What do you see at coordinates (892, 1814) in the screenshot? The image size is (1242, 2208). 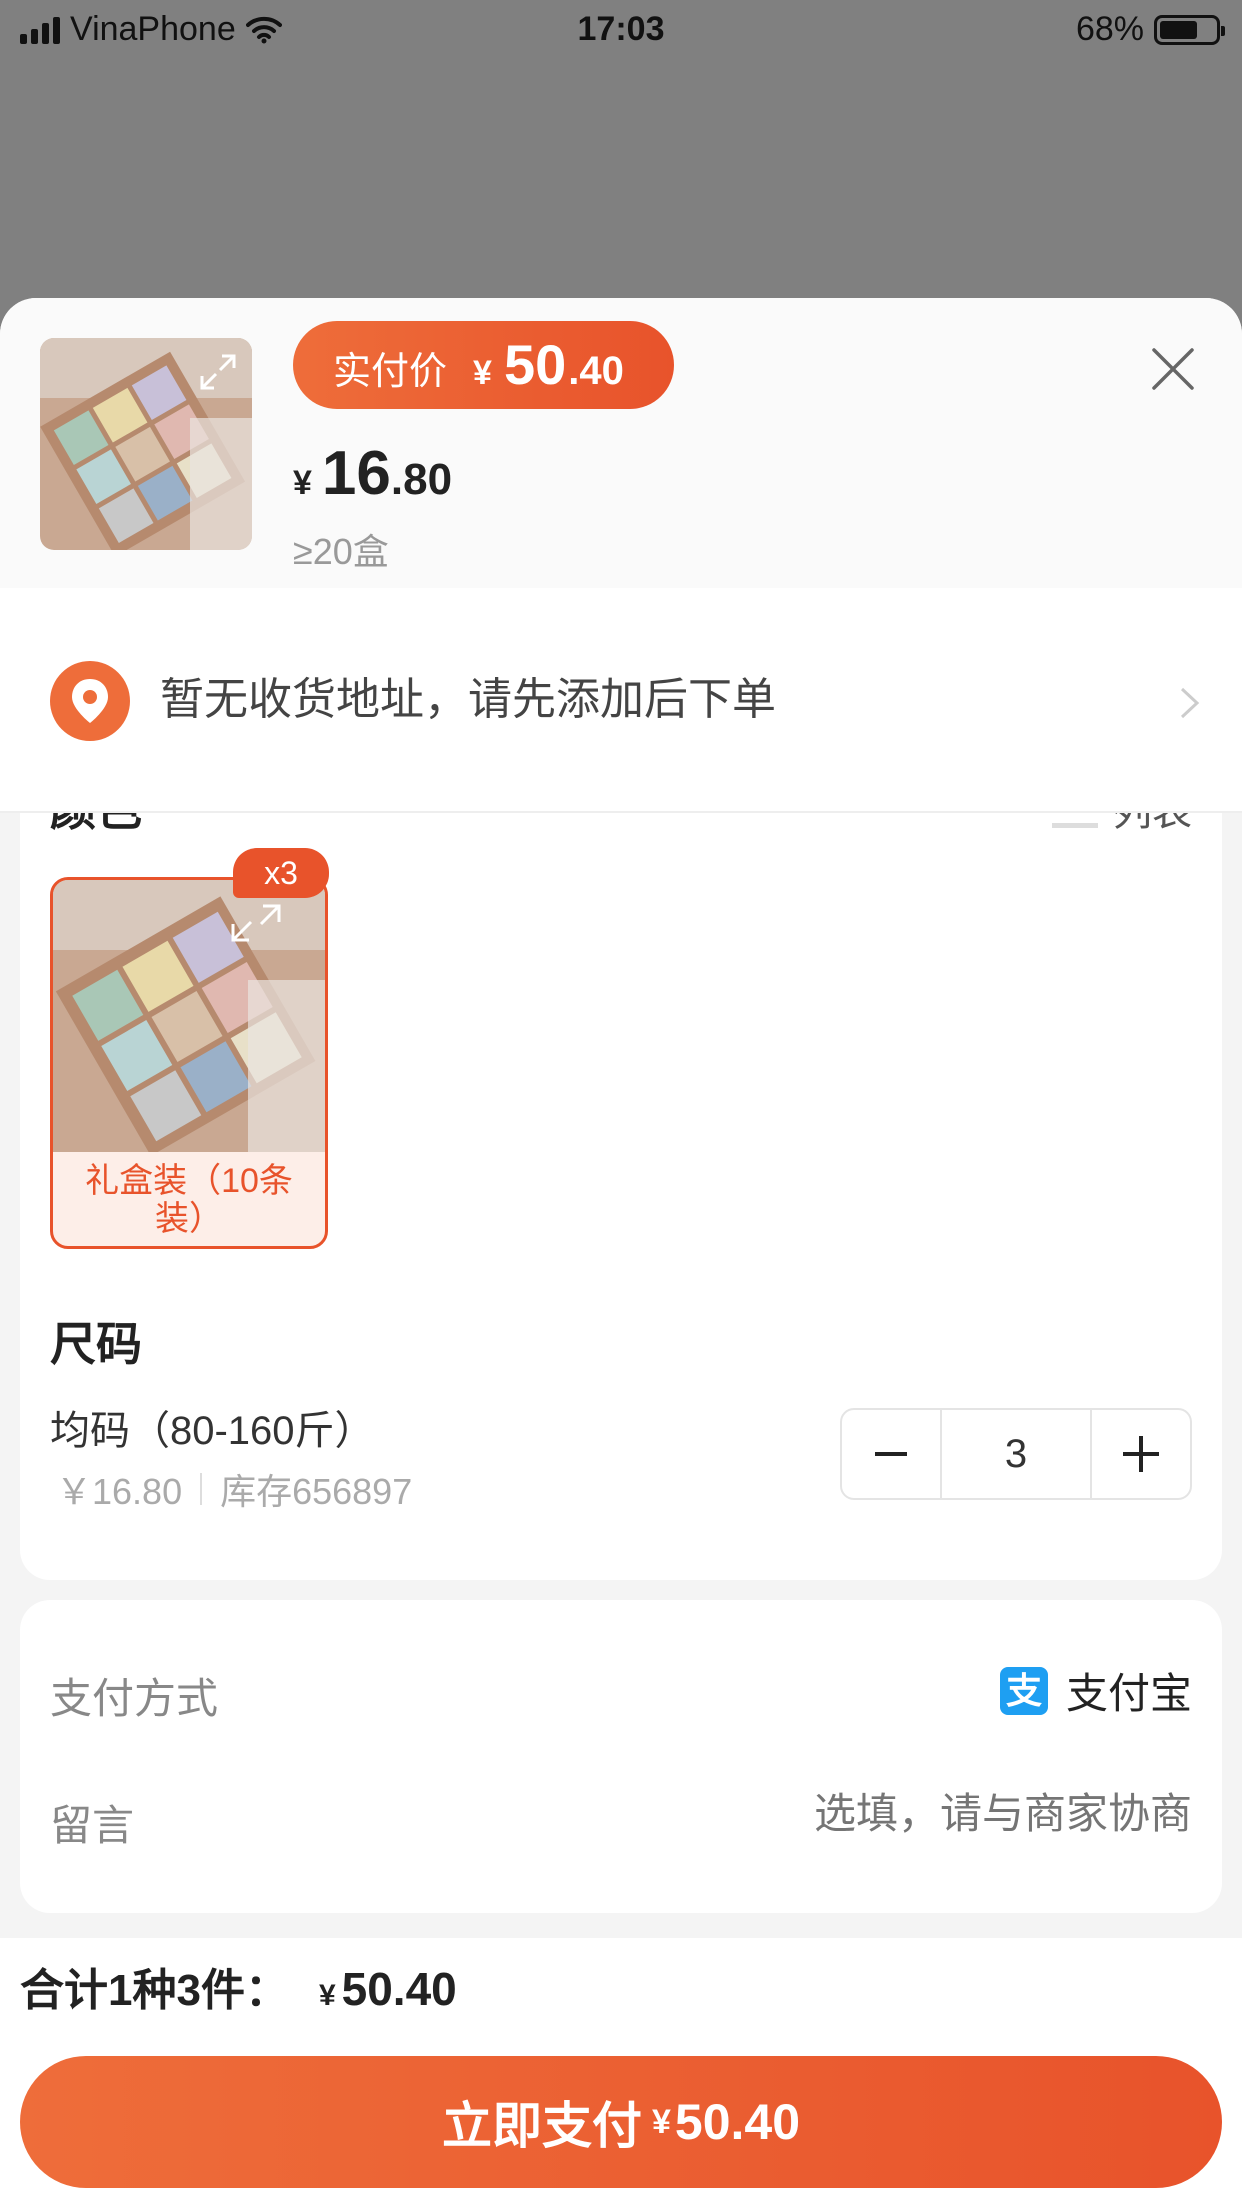 I see `memo-input` at bounding box center [892, 1814].